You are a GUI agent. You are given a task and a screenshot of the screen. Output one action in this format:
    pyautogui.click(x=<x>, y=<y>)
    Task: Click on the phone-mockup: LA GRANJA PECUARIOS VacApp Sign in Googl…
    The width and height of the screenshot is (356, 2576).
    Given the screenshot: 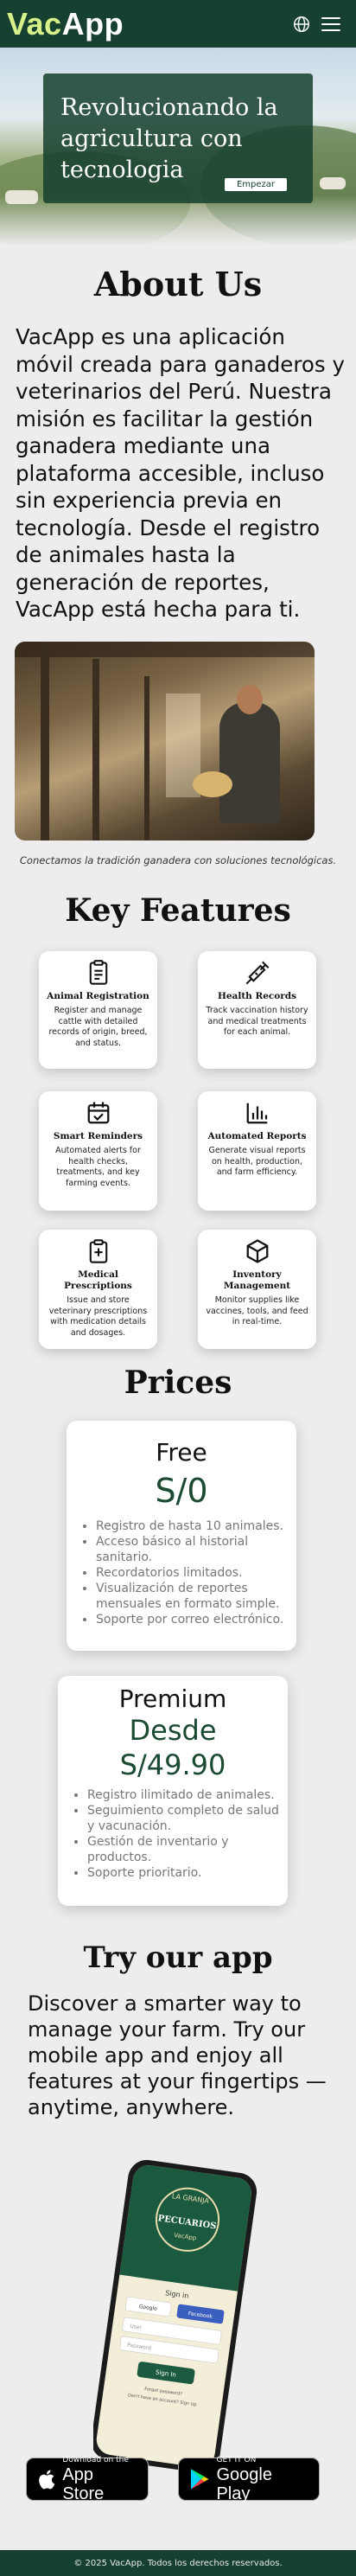 What is the action you would take?
    pyautogui.click(x=175, y=2316)
    